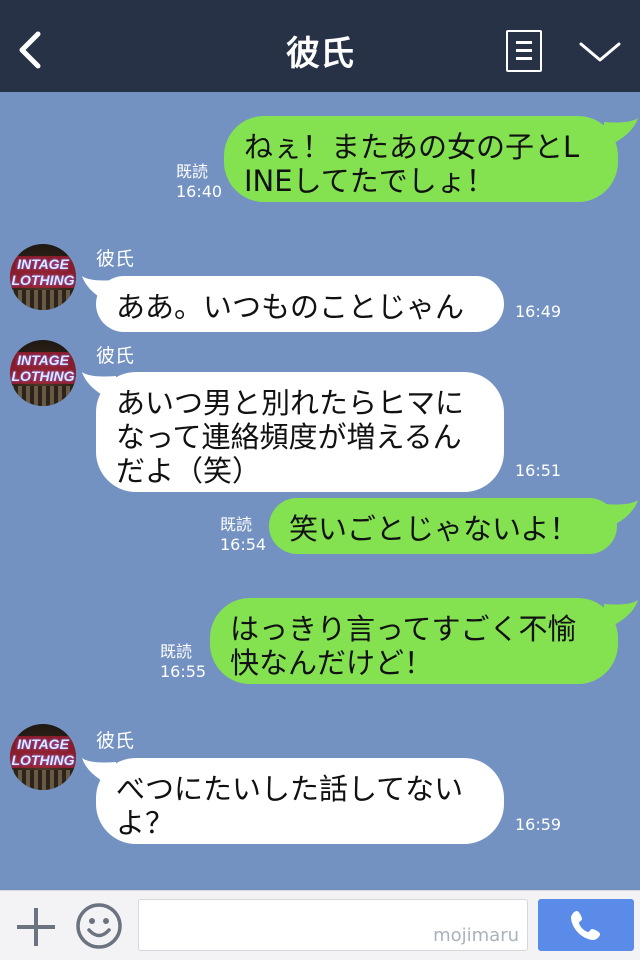 The image size is (640, 960). Describe the element at coordinates (243, 534) in the screenshot. I see `read-receipt: 既読 16:54` at that location.